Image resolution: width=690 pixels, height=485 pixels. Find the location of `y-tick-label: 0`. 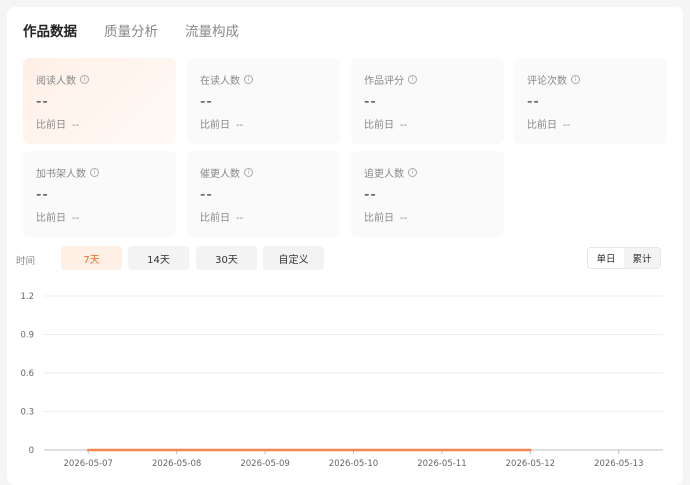

y-tick-label: 0 is located at coordinates (31, 451).